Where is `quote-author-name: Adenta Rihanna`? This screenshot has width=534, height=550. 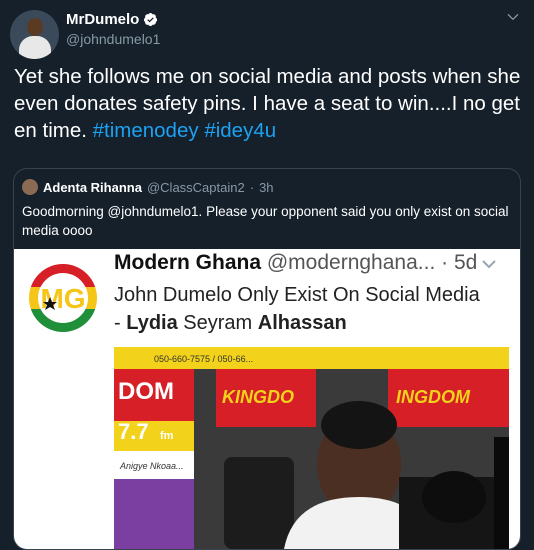
quote-author-name: Adenta Rihanna is located at coordinates (92, 187).